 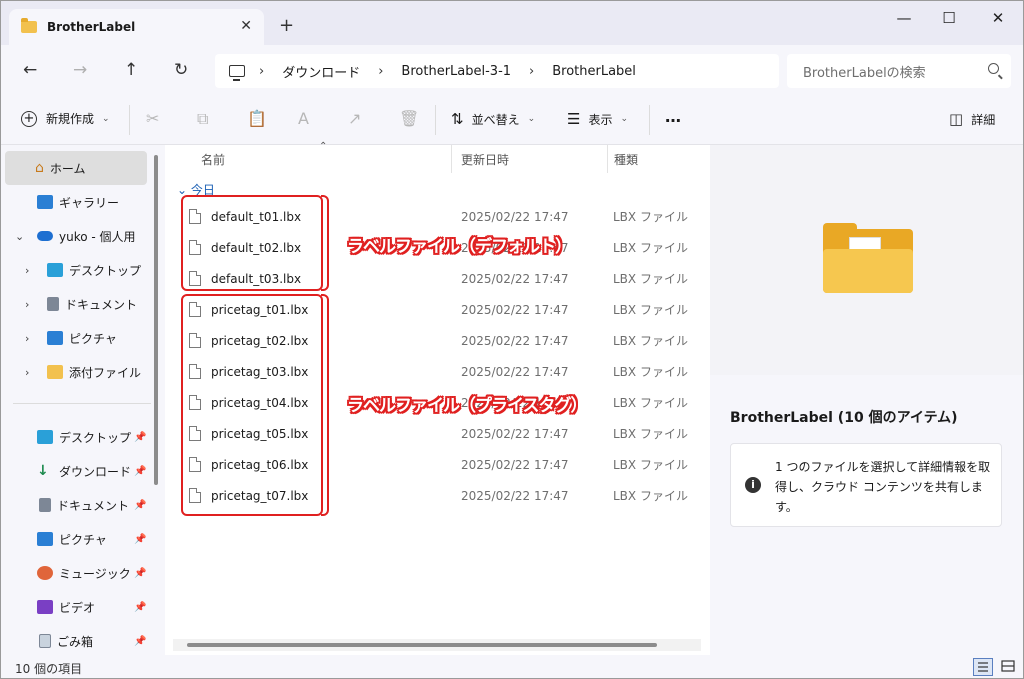 What do you see at coordinates (152, 118) in the screenshot?
I see `cut-icon: ✂` at bounding box center [152, 118].